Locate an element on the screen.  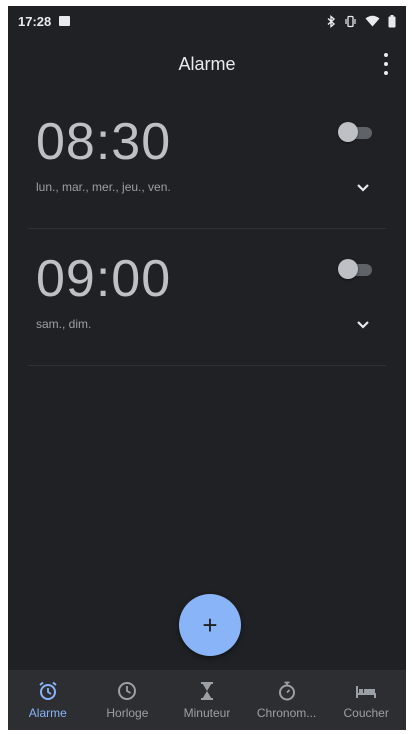
alarm-icon is located at coordinates (48, 691).